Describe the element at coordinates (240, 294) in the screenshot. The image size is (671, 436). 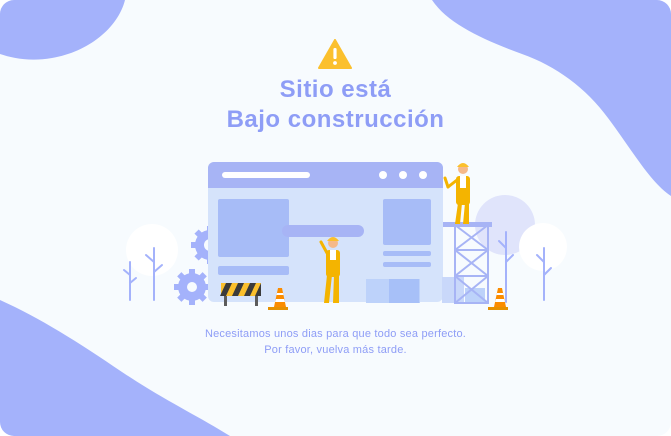
I see `construction-barrier-icon` at that location.